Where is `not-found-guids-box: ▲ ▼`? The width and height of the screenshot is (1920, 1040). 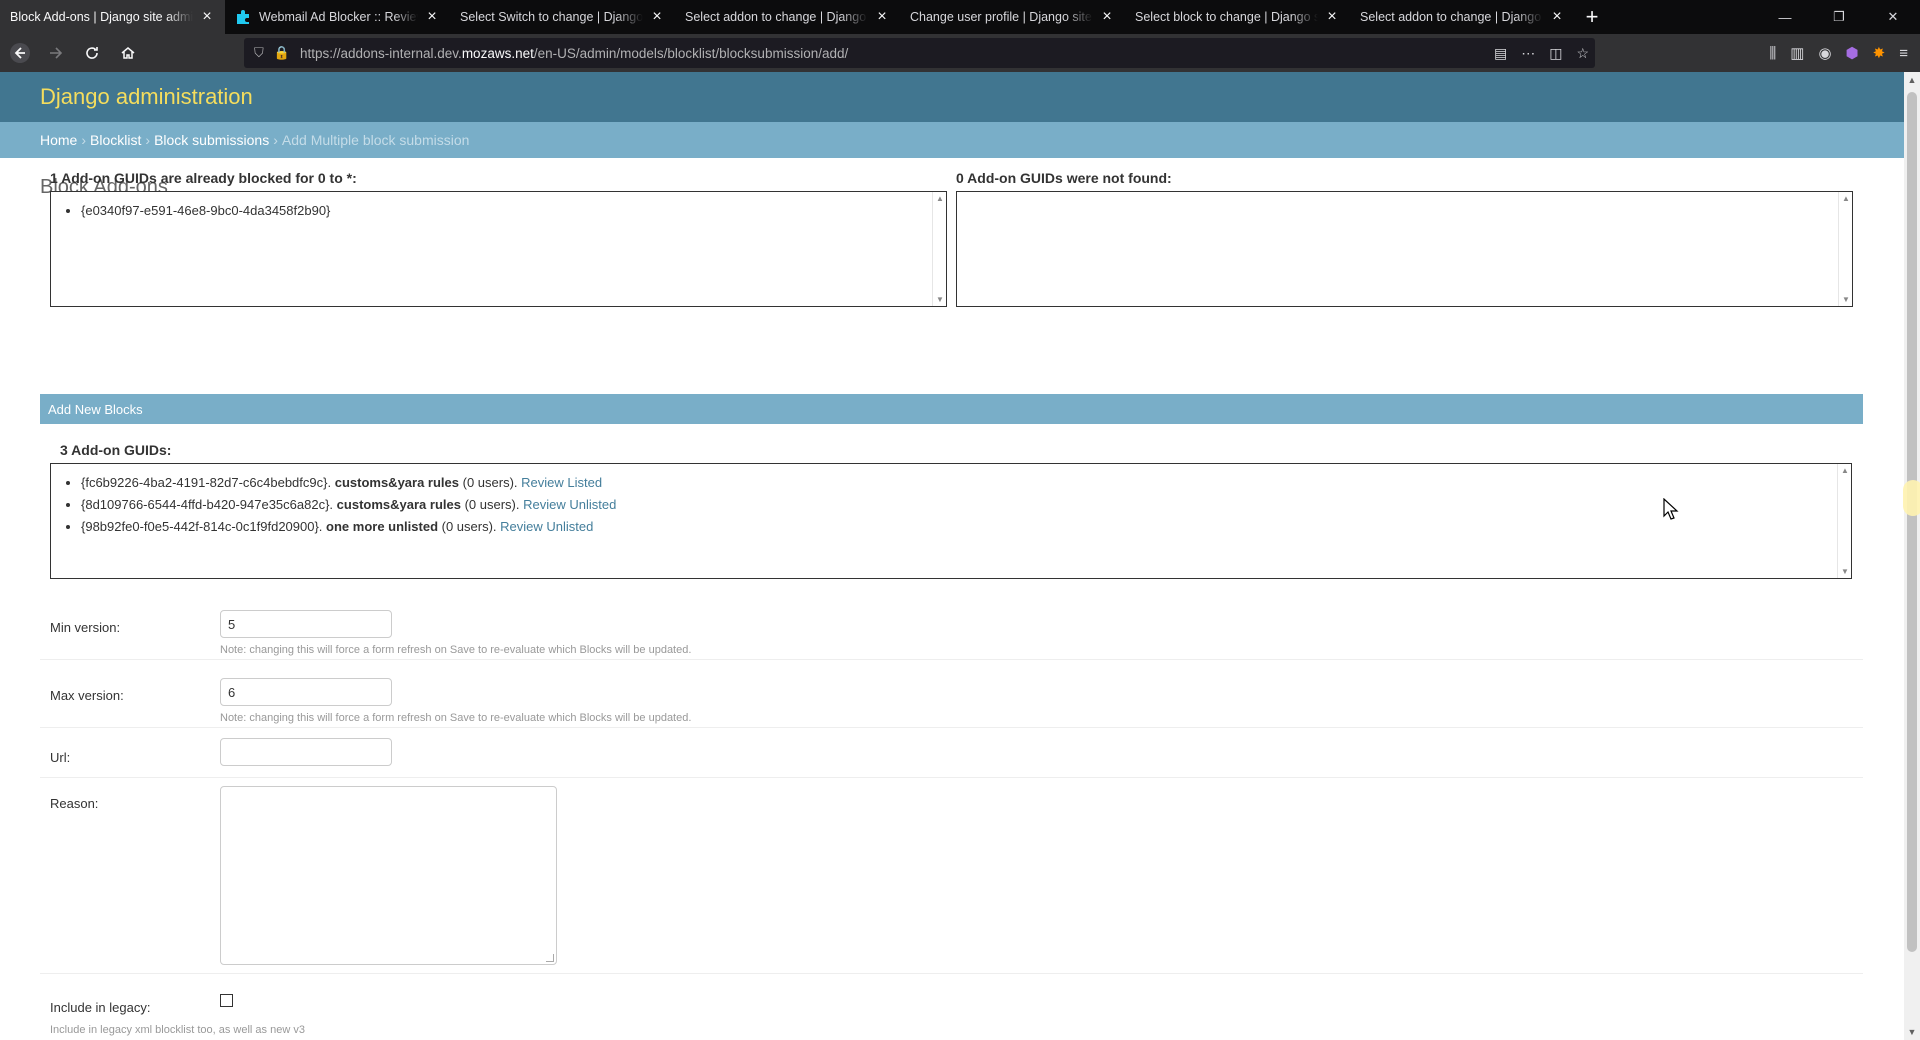 not-found-guids-box: ▲ ▼ is located at coordinates (1404, 249).